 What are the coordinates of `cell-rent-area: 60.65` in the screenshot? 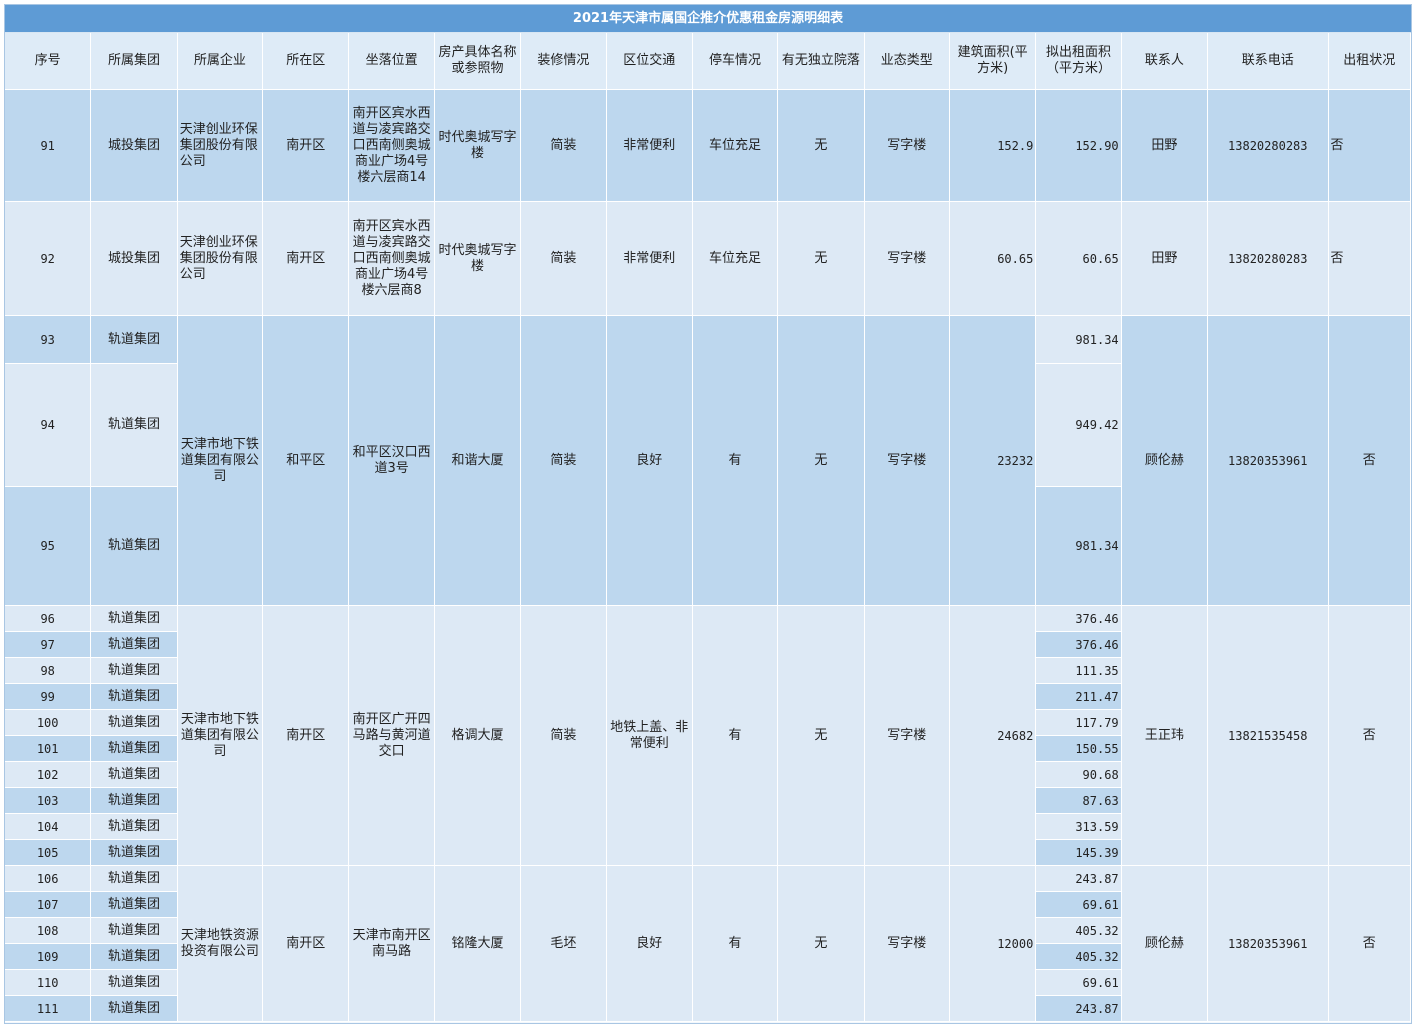 It's located at (1079, 259).